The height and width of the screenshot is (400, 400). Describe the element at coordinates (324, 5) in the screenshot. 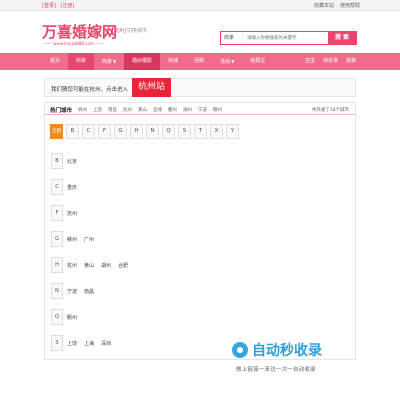

I see `bookmark-link: 收藏本站` at that location.